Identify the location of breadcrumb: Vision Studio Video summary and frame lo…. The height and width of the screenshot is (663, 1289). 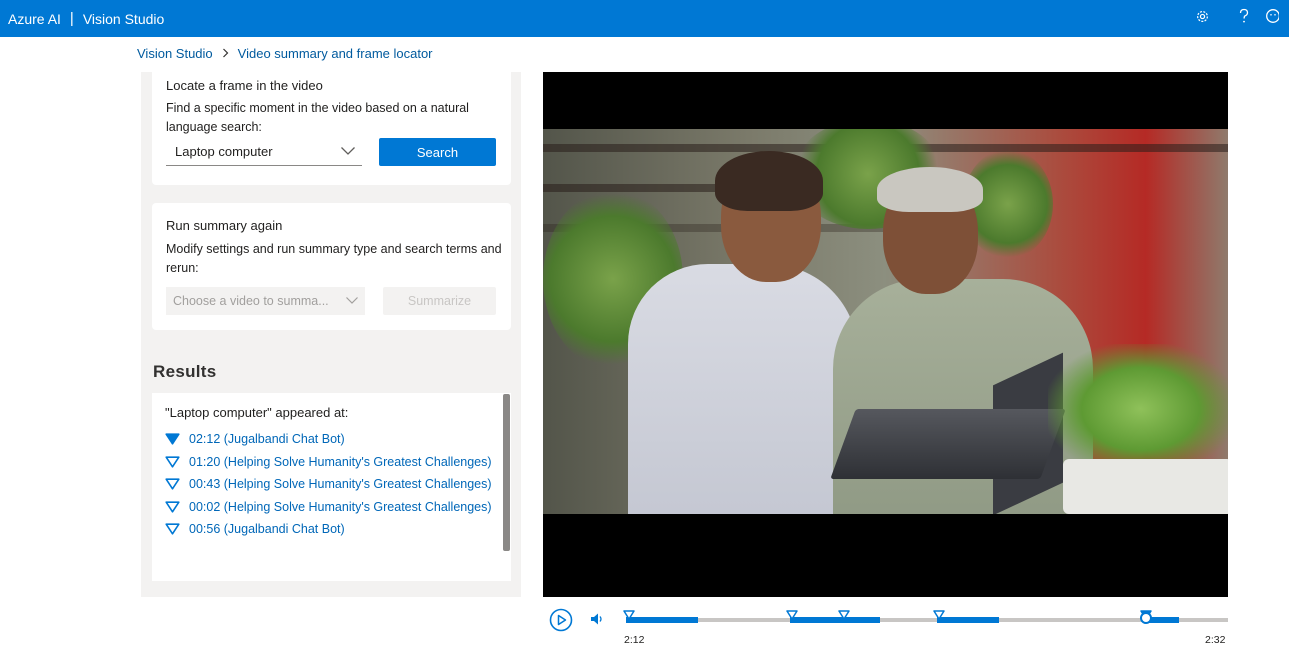
(285, 53).